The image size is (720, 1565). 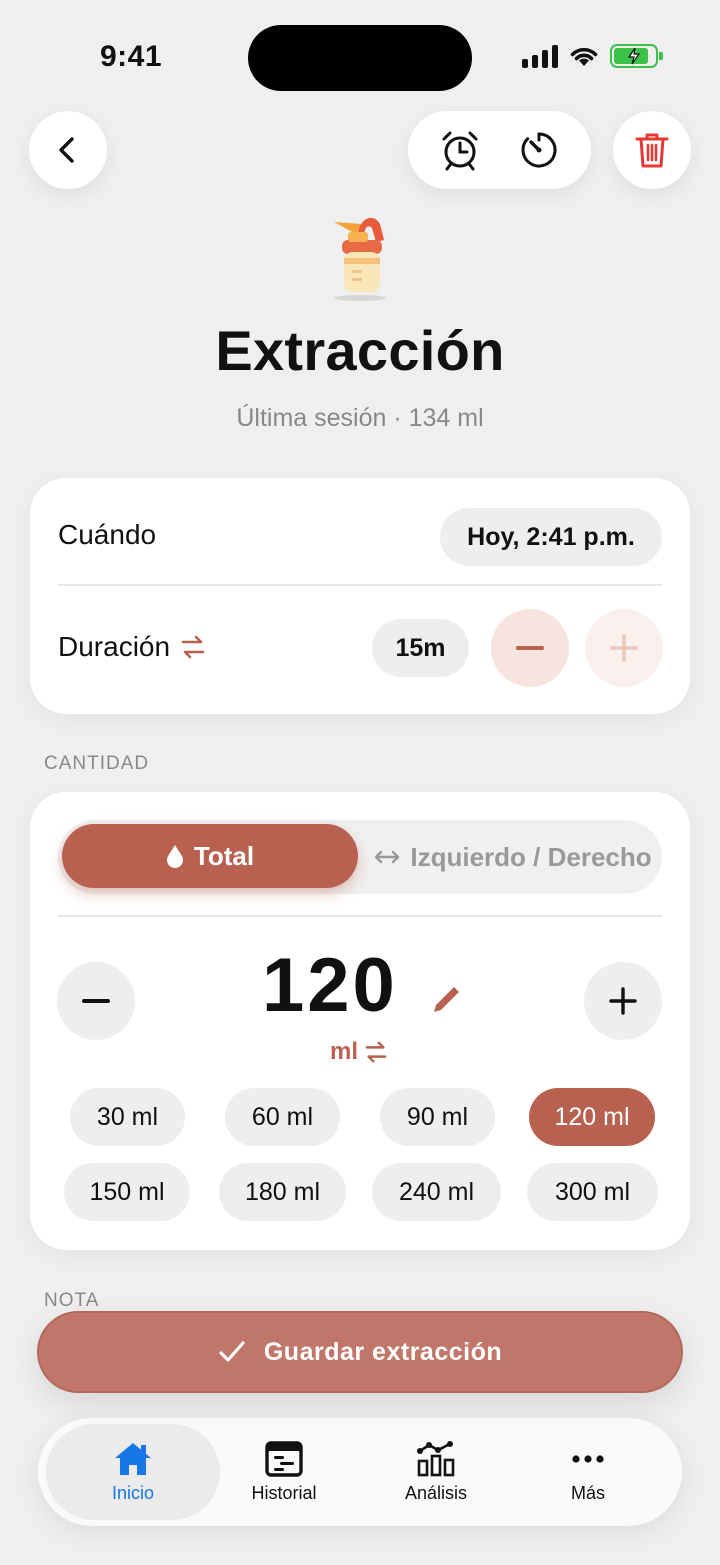 I want to click on quantity-decrease-button, so click(x=96, y=1001).